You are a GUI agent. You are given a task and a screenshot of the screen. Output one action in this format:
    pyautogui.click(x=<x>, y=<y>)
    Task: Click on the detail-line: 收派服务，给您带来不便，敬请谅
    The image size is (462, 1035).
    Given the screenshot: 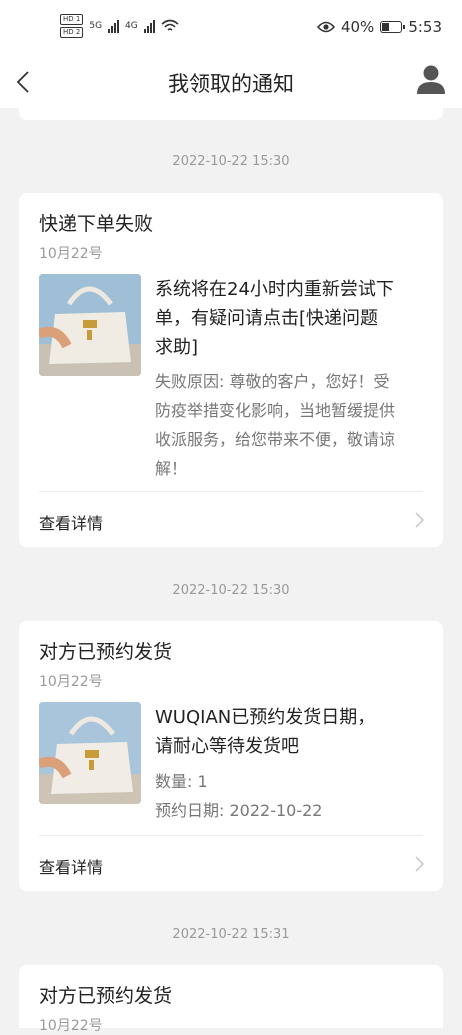 What is the action you would take?
    pyautogui.click(x=275, y=439)
    